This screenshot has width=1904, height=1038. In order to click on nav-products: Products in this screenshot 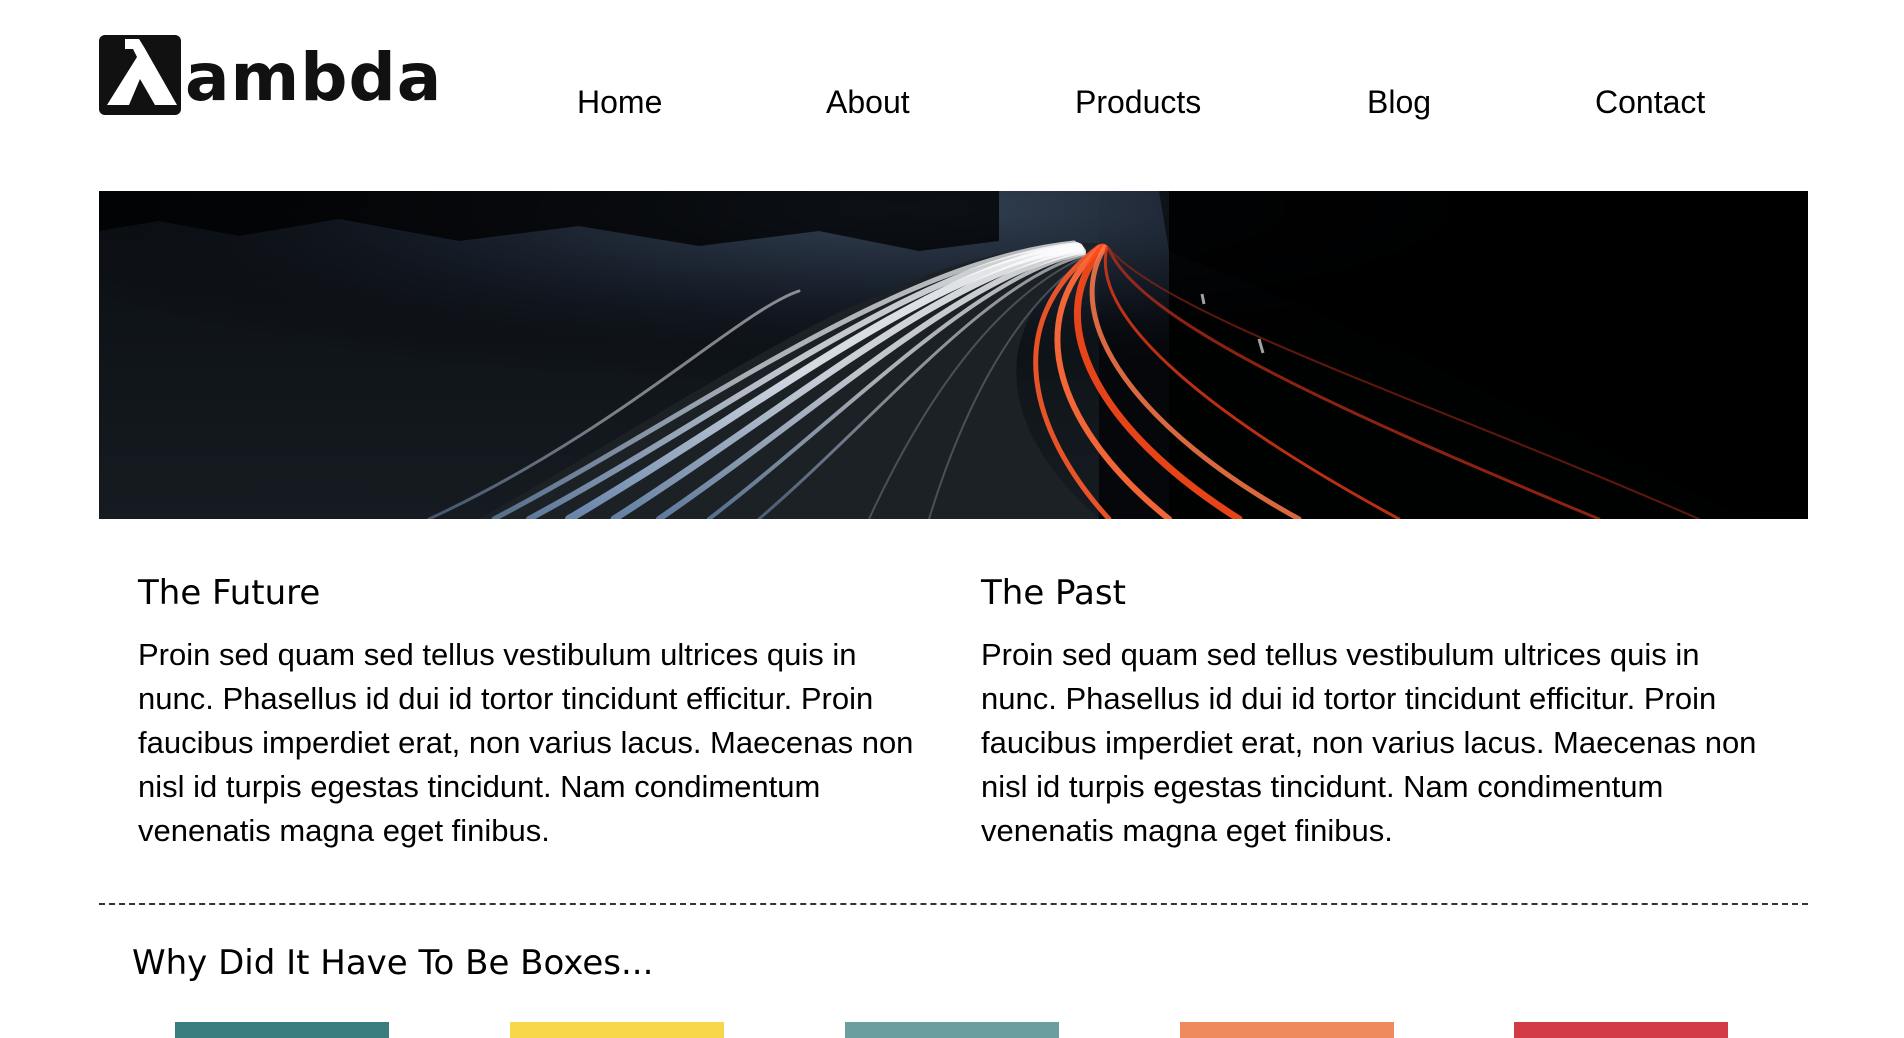, I will do `click(1138, 102)`.